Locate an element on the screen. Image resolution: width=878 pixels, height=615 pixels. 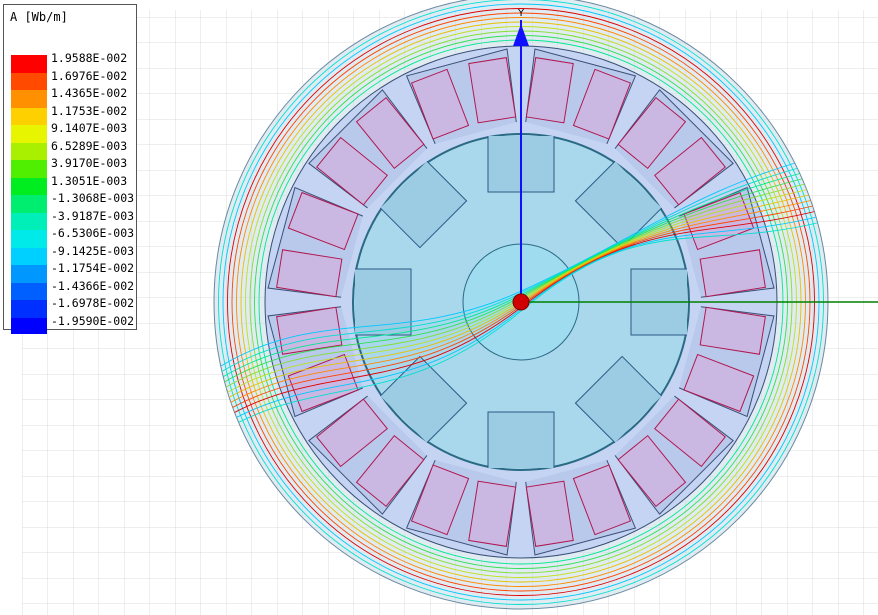
legend-value: -3.9187E-003 is located at coordinates (93, 215).